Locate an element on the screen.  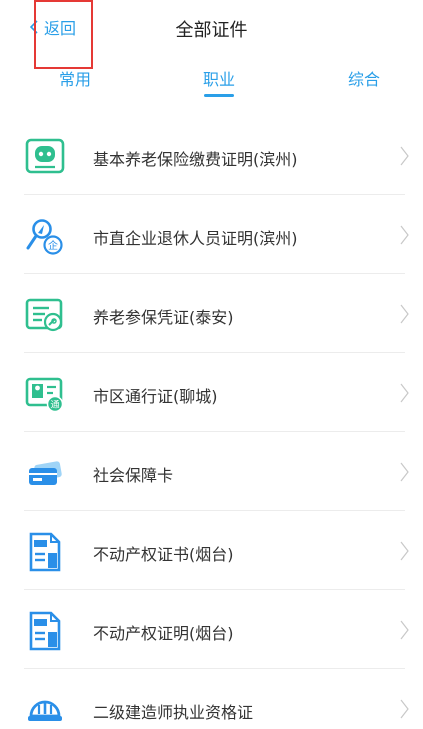
property-certificate-icon is located at coordinates (45, 552).